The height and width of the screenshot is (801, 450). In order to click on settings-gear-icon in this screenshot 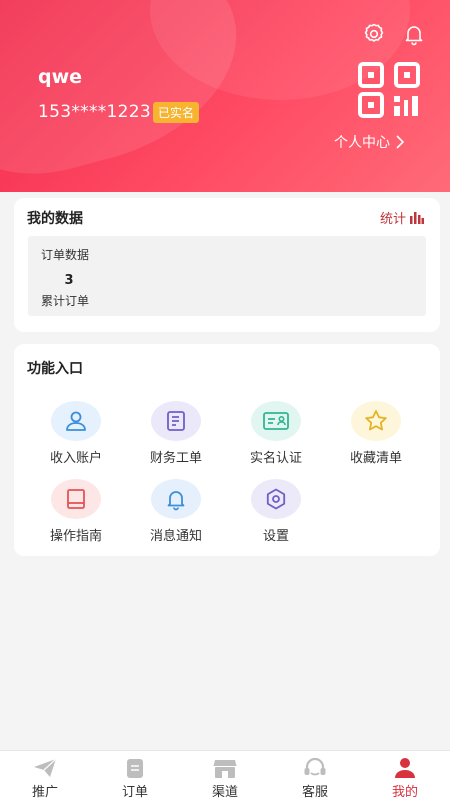, I will do `click(374, 34)`.